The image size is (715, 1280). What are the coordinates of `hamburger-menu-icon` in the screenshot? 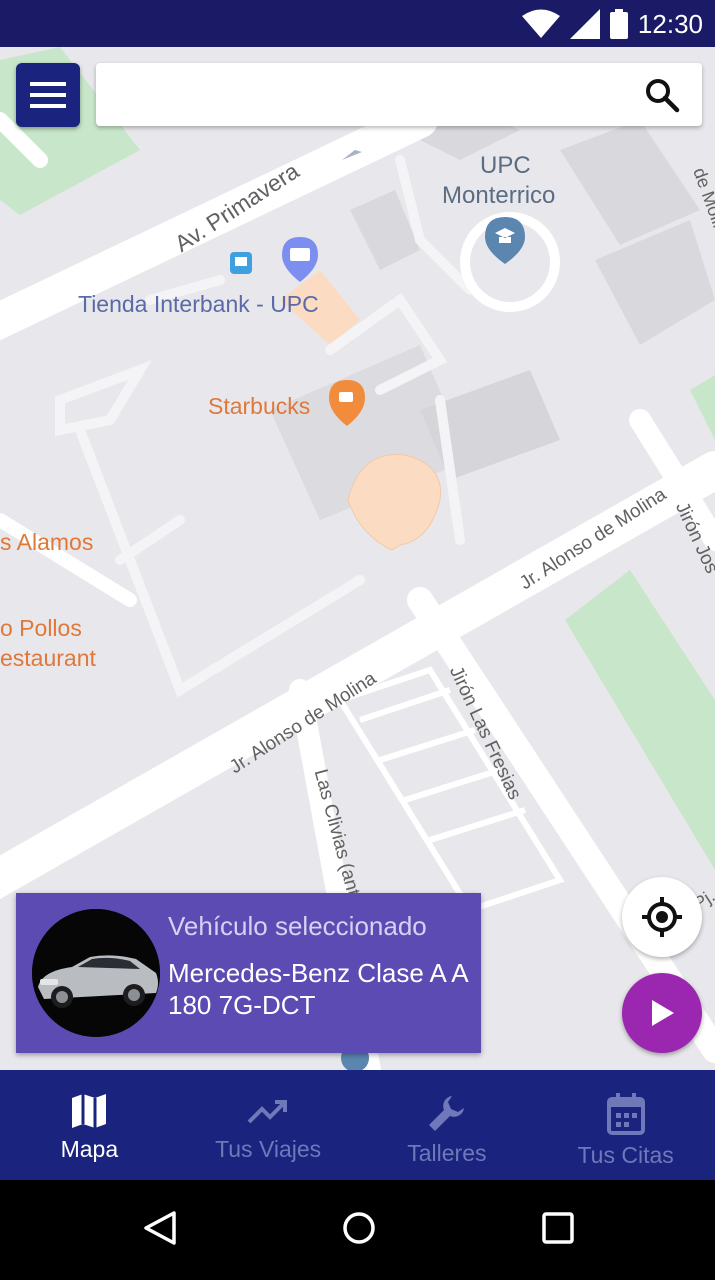 It's located at (48, 95).